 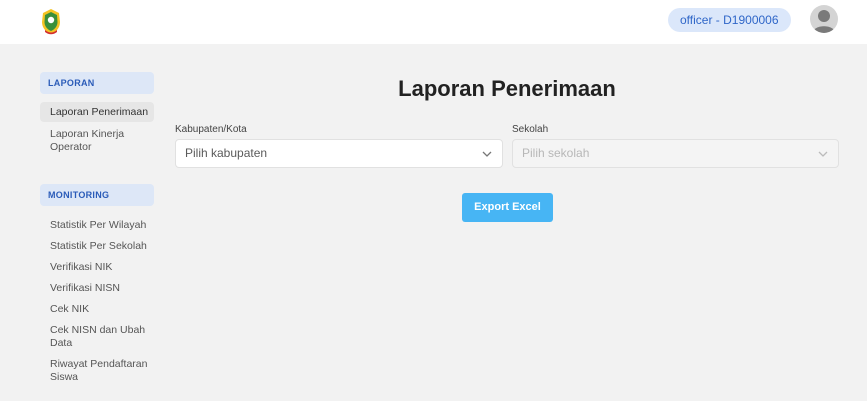 What do you see at coordinates (339, 153) in the screenshot?
I see `kabupaten-select: Pilih kabupaten` at bounding box center [339, 153].